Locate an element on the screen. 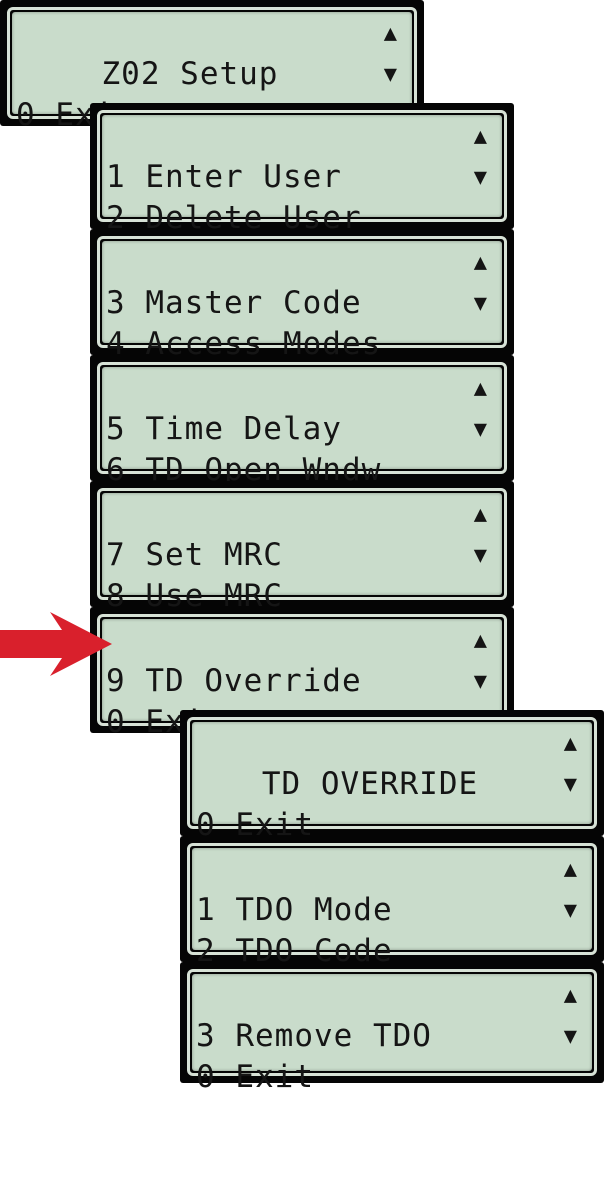 The width and height of the screenshot is (606, 1177). lcd-line-2: 8 Use MRC ▼ is located at coordinates (302, 575).